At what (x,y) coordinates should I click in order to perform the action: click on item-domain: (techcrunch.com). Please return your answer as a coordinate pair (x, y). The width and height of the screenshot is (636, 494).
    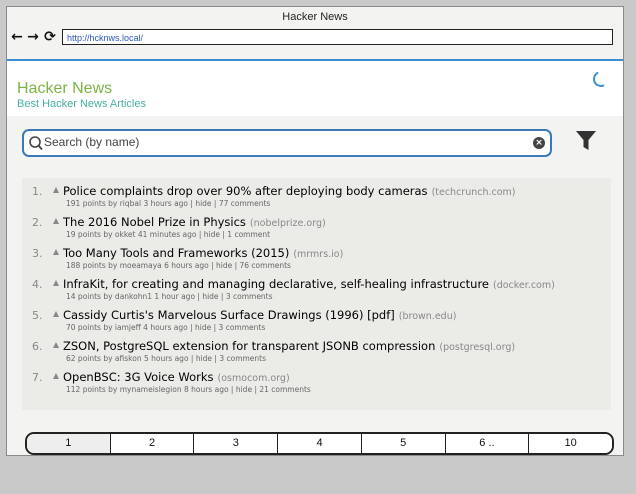
    Looking at the image, I should click on (474, 192).